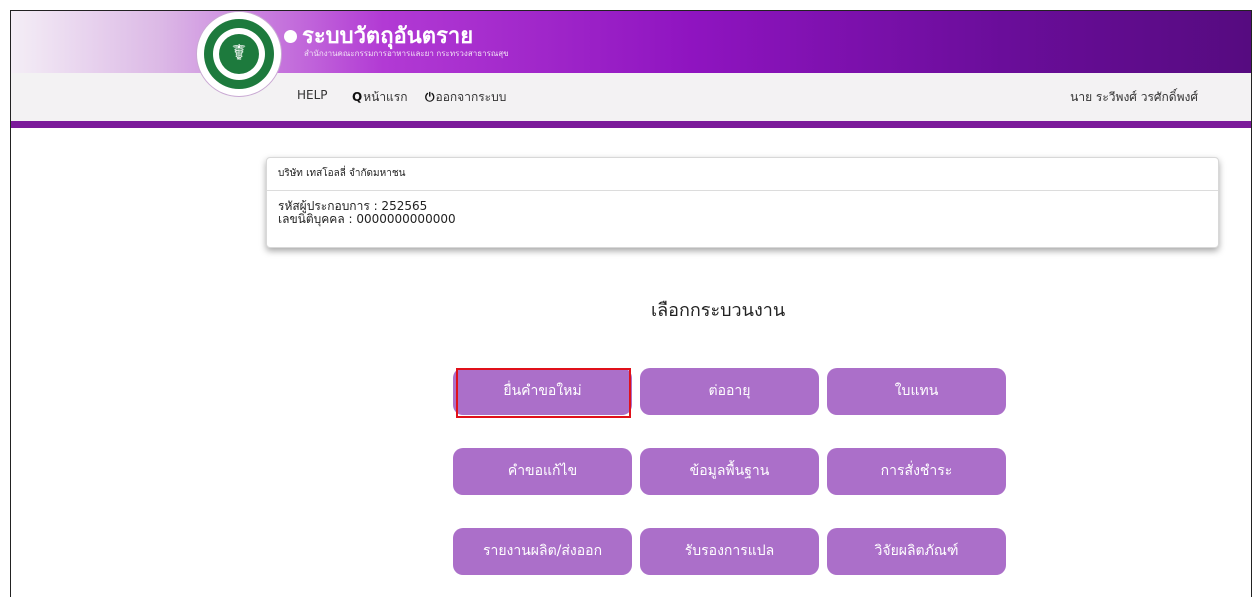 Image resolution: width=1256 pixels, height=597 pixels. I want to click on nav-help-link: HELP, so click(312, 95).